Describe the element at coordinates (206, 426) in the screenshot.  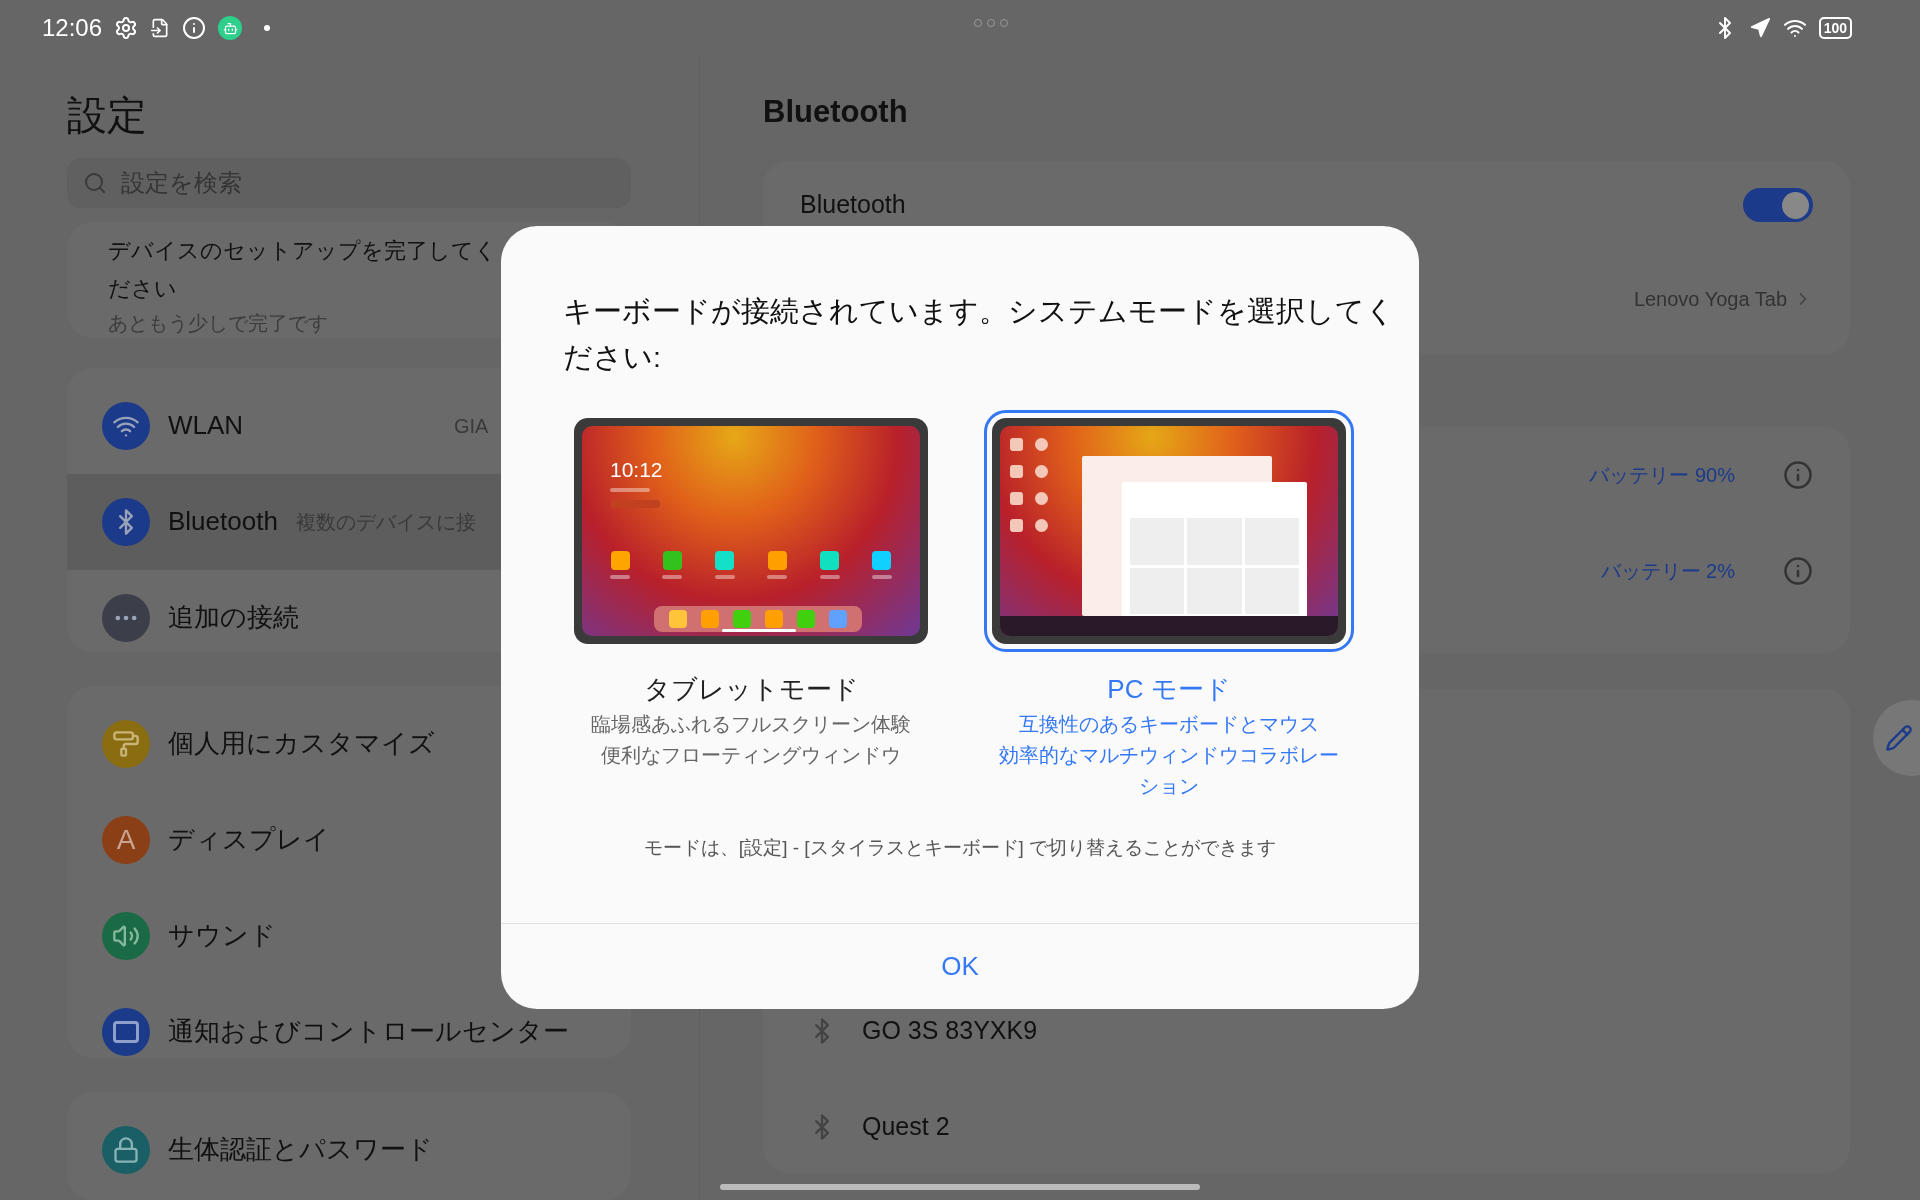
I see `item-label: WLAN` at that location.